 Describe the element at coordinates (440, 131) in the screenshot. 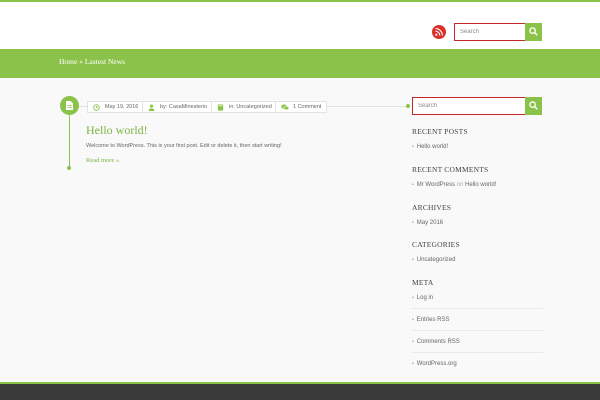

I see `widget-title-recent-posts: RECENT POSTS` at that location.